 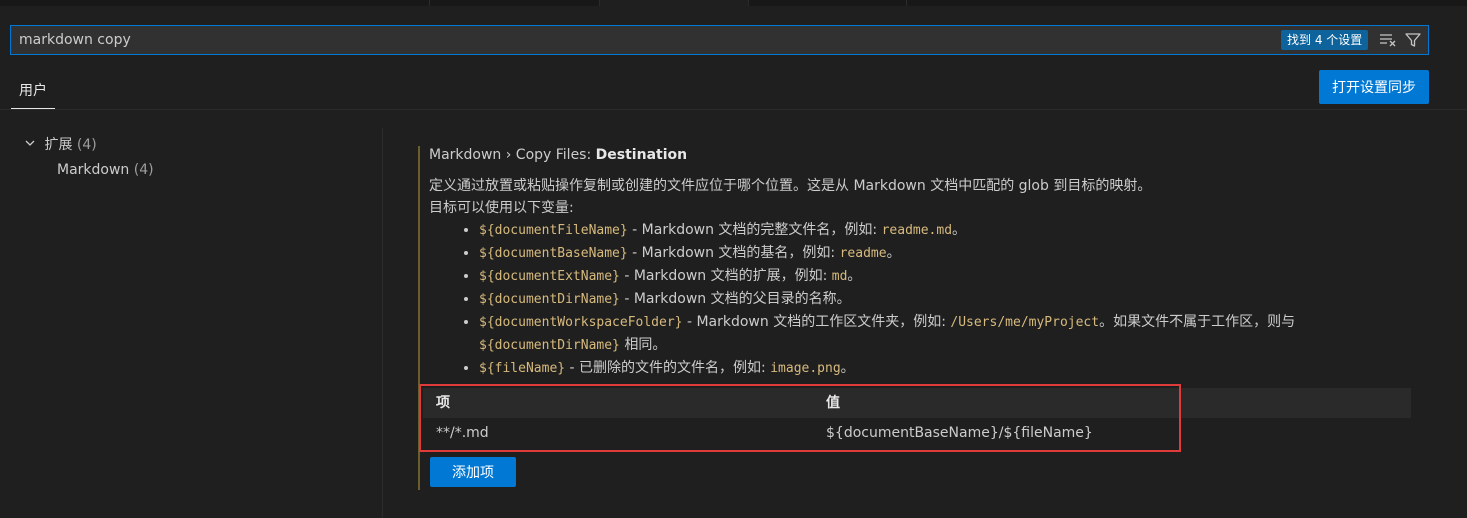 What do you see at coordinates (959, 433) in the screenshot?
I see `row-value: ${documentBaseName}/${fileName}` at bounding box center [959, 433].